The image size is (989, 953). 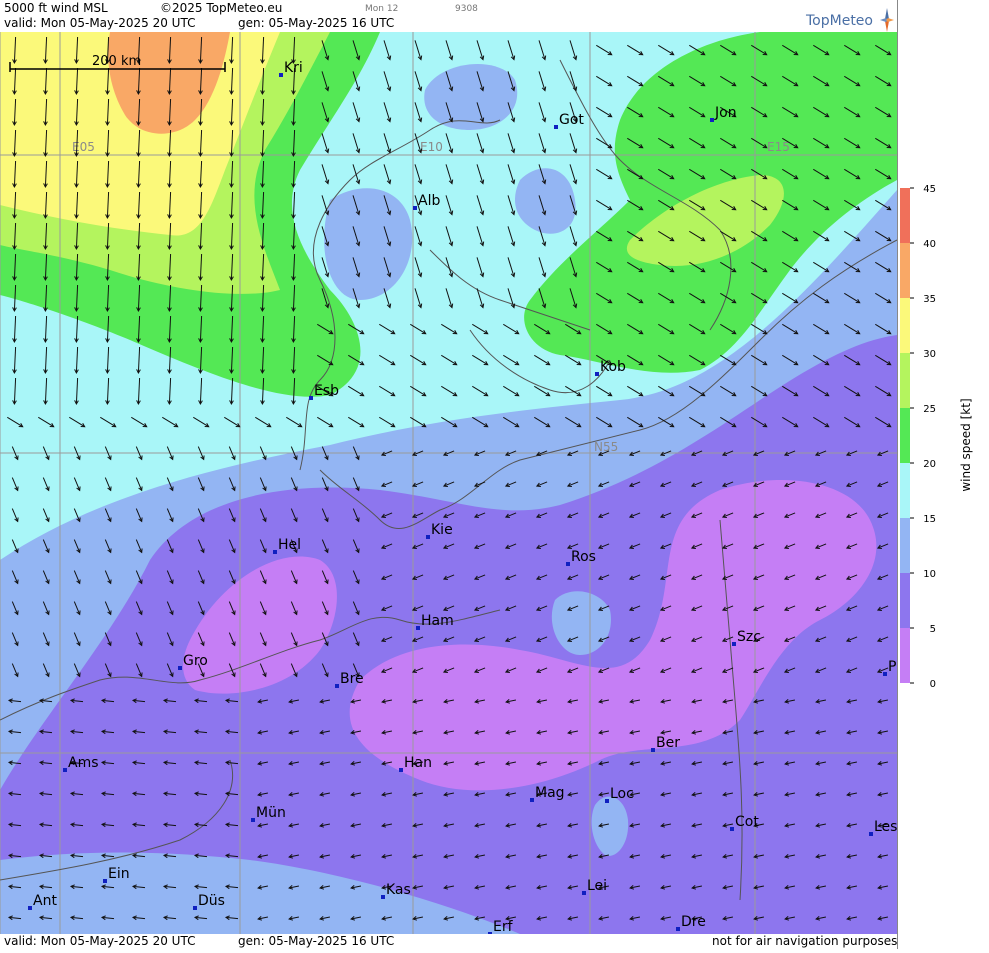 I want to click on city-esb: Esb, so click(x=324, y=391).